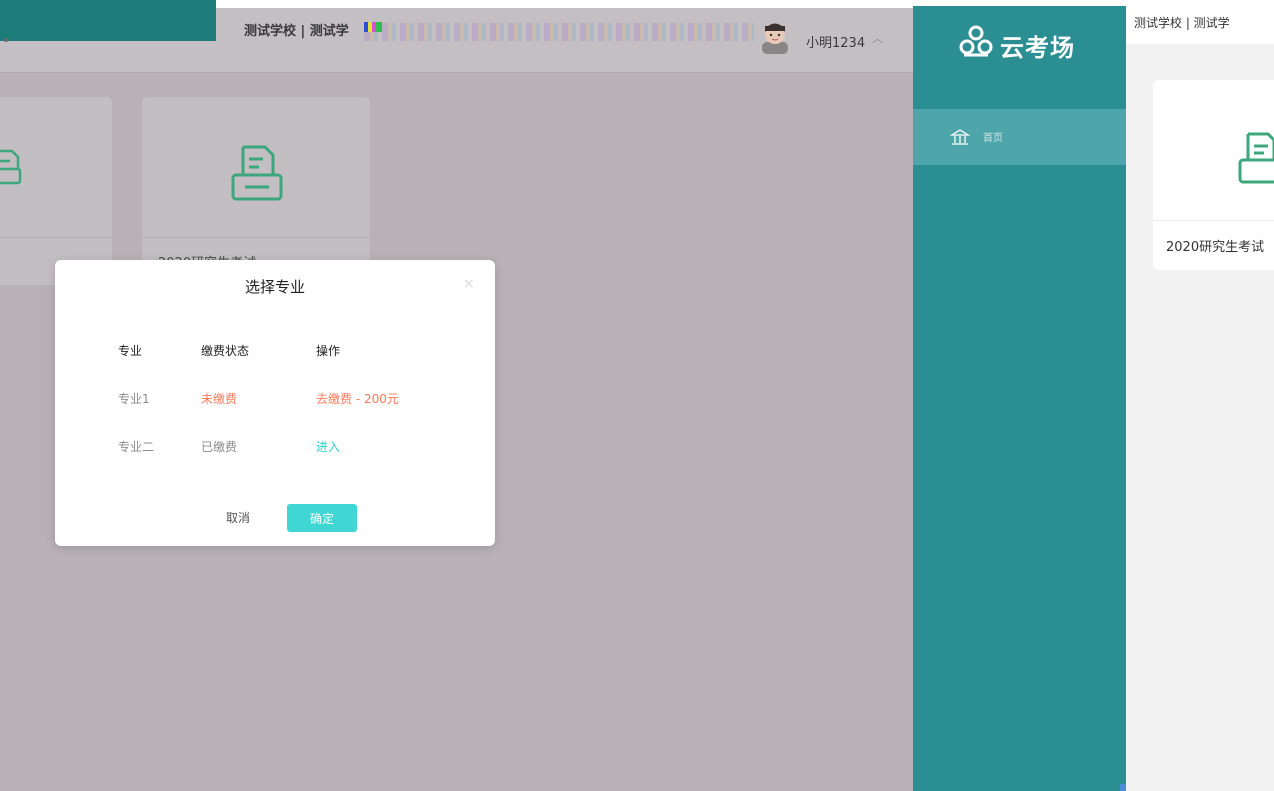  I want to click on username: 小明1234, so click(835, 41).